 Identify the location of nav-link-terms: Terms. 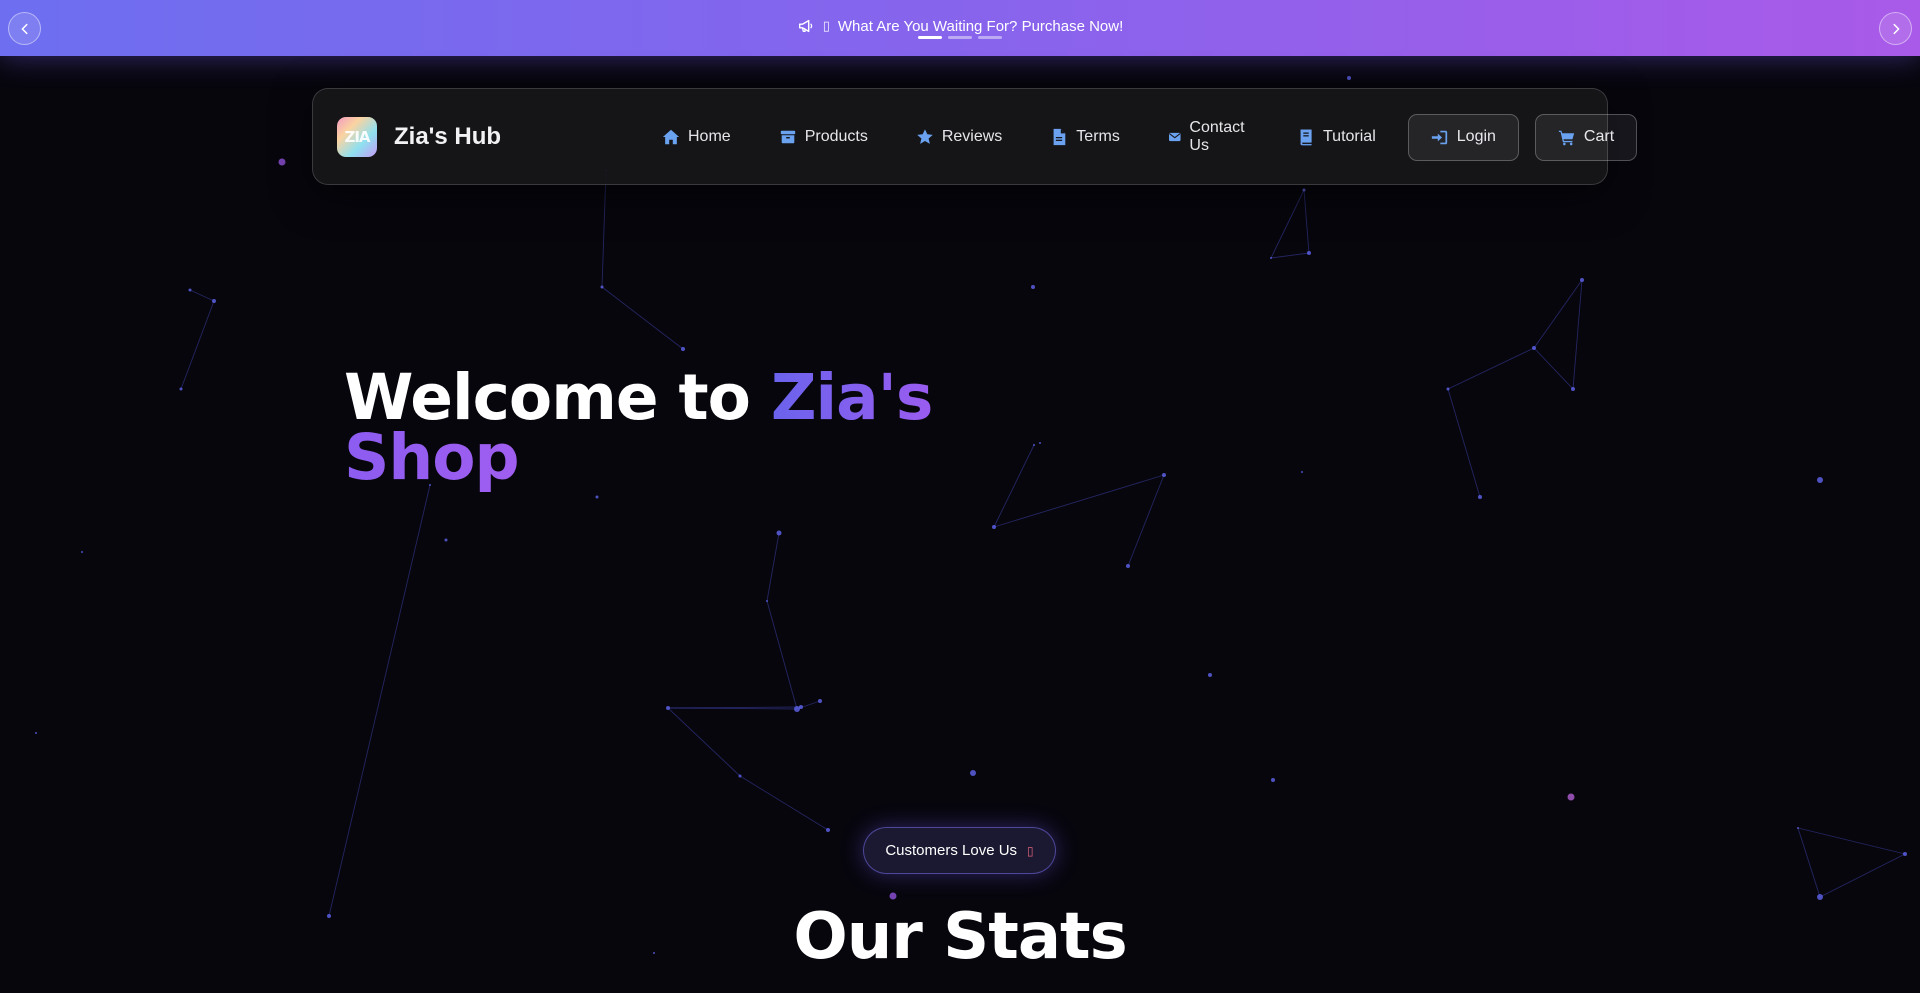
(1085, 137).